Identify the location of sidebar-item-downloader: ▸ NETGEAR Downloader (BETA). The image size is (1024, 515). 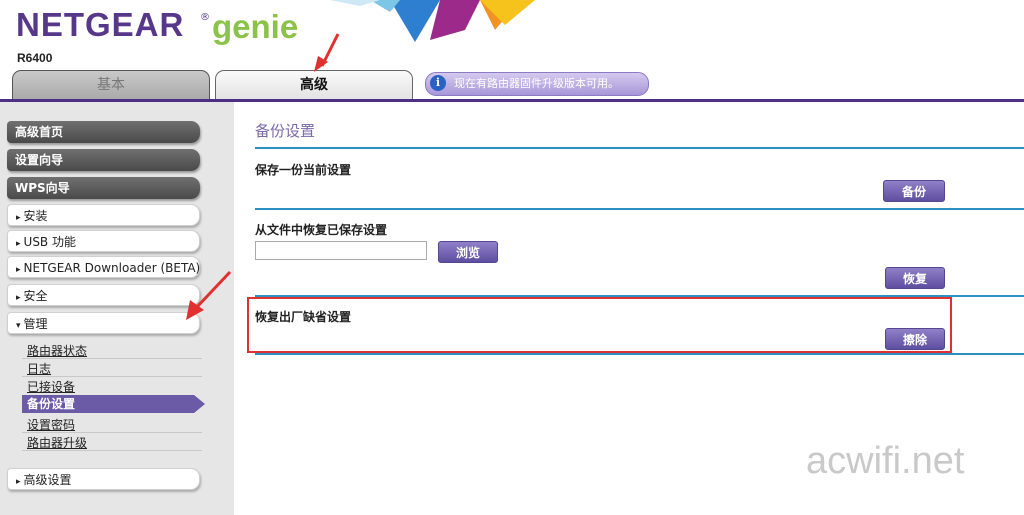
(103, 267).